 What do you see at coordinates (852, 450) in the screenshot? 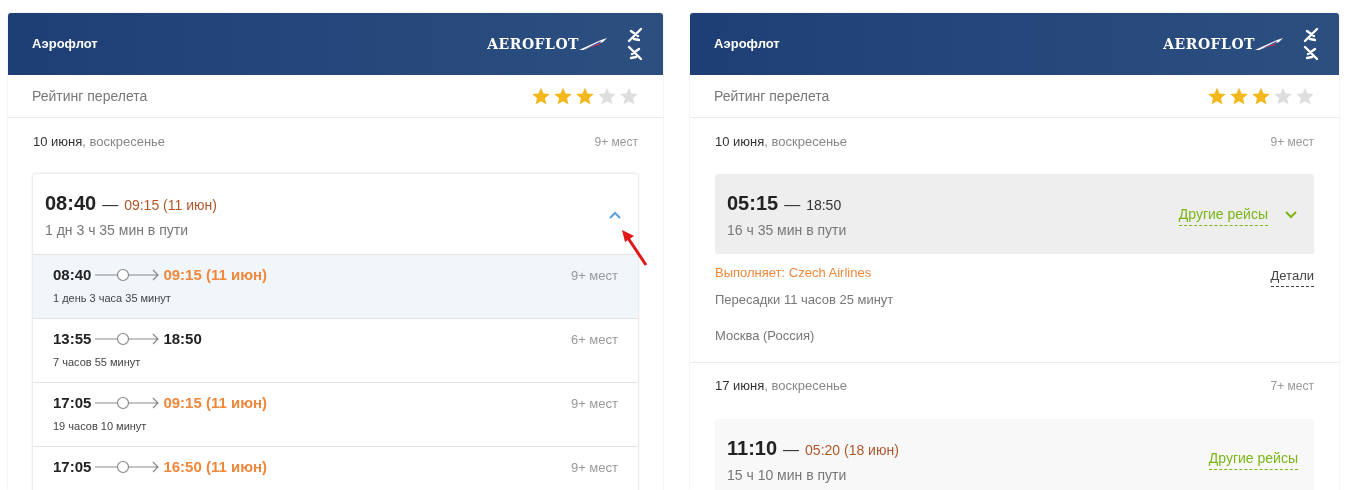
I see `arrival-time: 05:20 (18 июн)` at bounding box center [852, 450].